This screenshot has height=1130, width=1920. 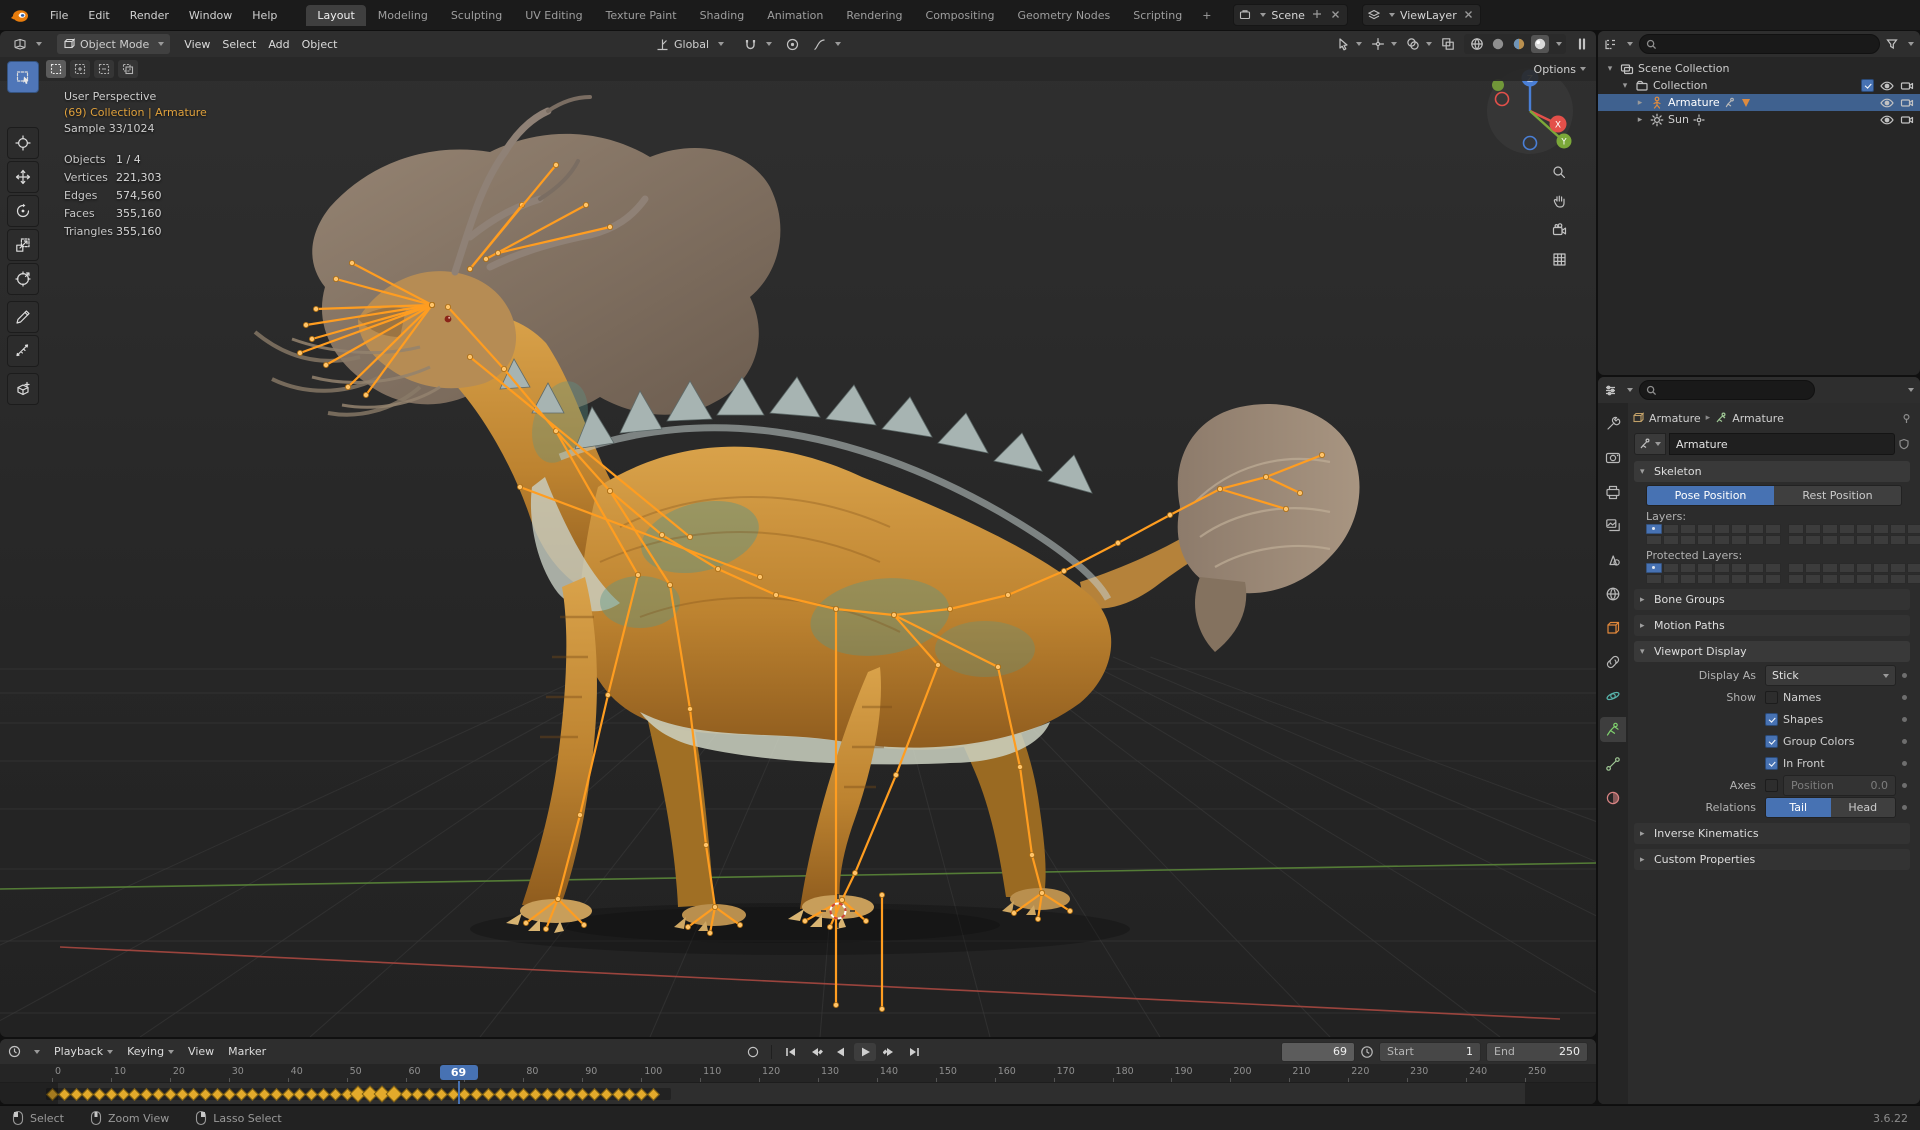 I want to click on viewport-menu-object: Object, so click(x=320, y=44).